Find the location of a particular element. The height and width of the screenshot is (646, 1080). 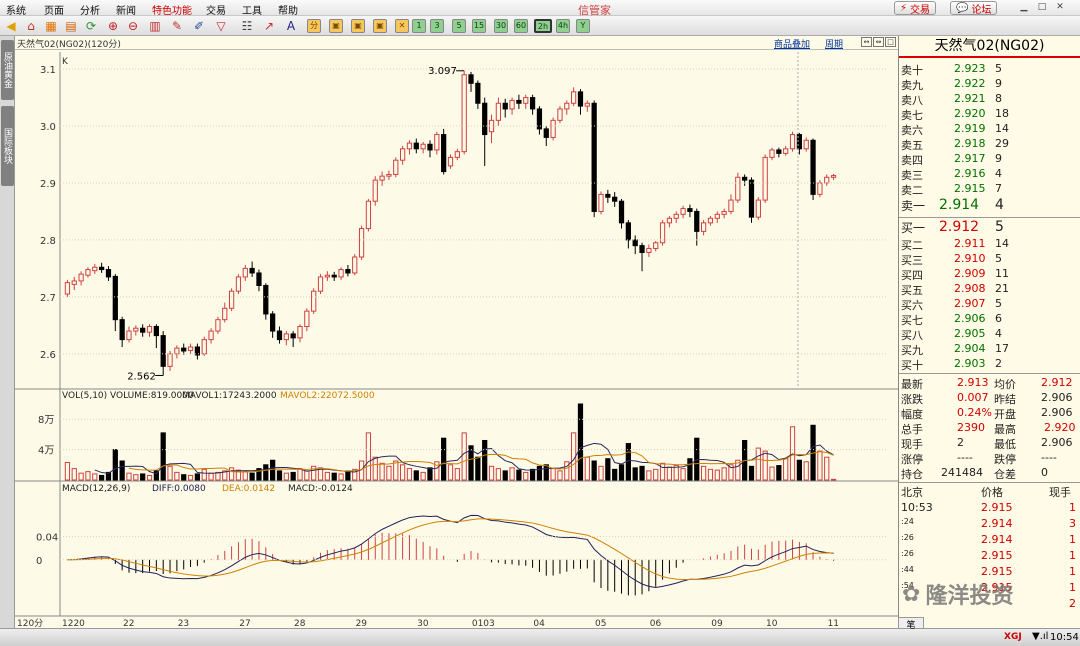

period-button-x: ✕ is located at coordinates (402, 26).